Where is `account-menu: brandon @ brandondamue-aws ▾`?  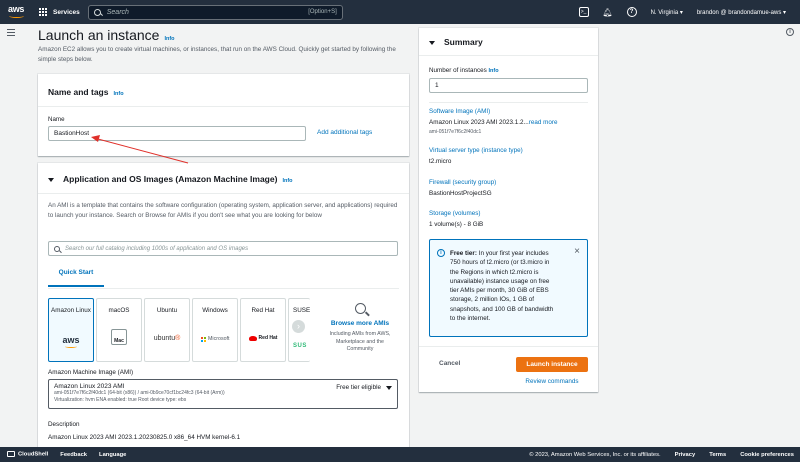 account-menu: brandon @ brandondamue-aws ▾ is located at coordinates (741, 12).